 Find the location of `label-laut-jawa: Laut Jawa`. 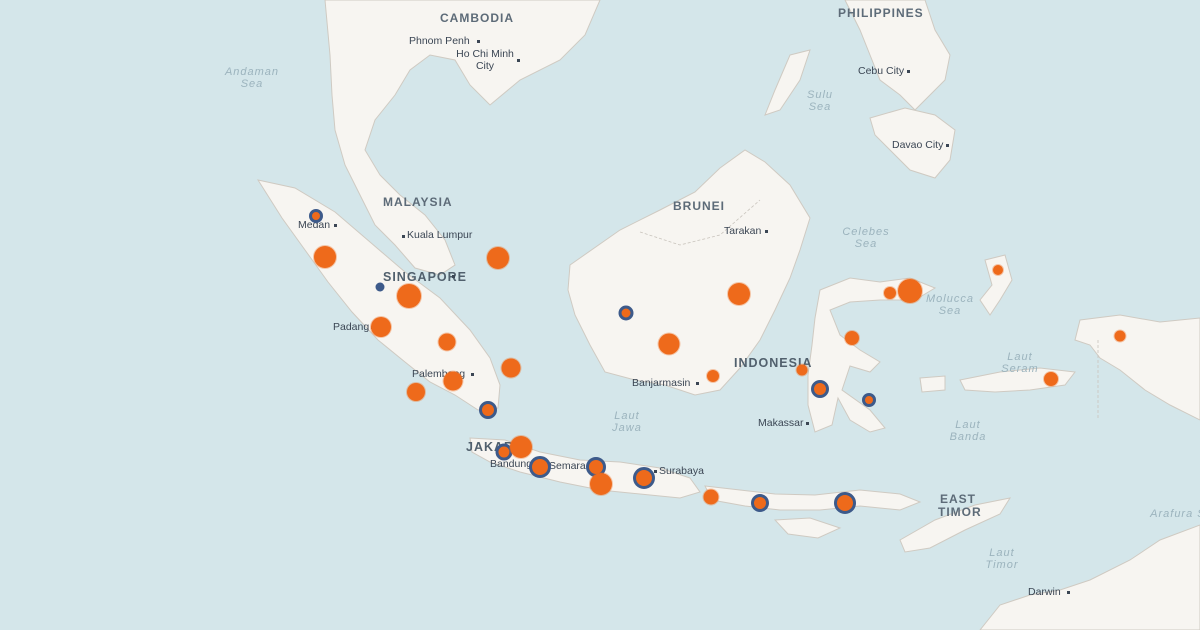

label-laut-jawa: Laut Jawa is located at coordinates (627, 422).